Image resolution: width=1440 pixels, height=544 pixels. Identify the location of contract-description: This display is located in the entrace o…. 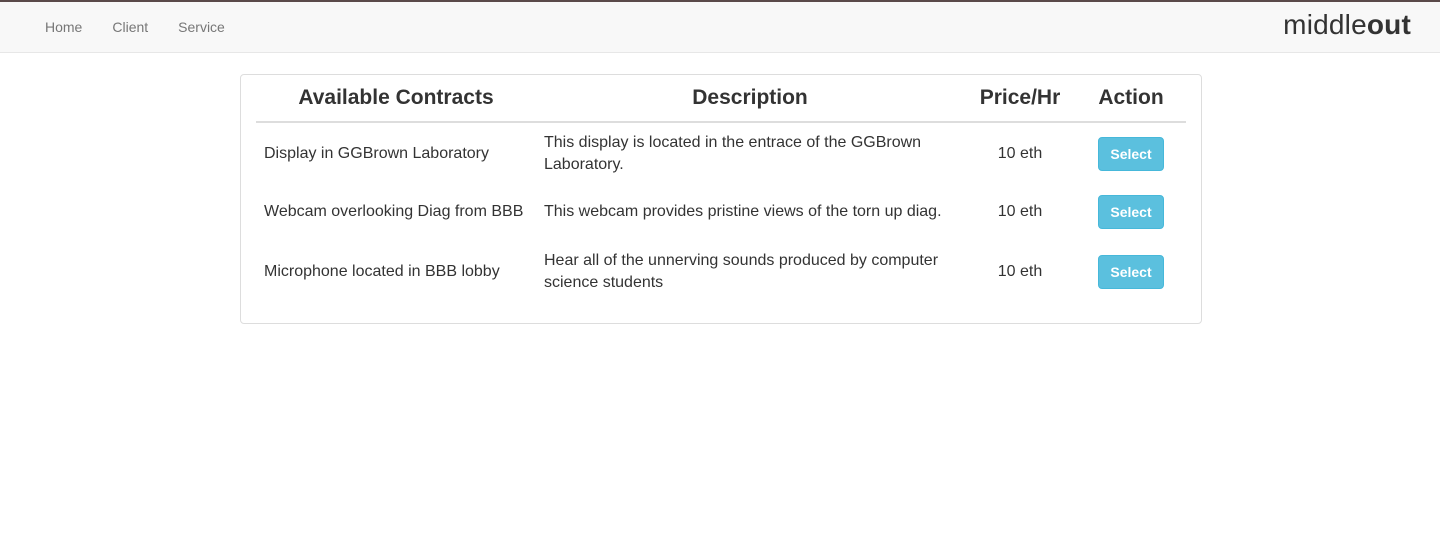
(733, 153).